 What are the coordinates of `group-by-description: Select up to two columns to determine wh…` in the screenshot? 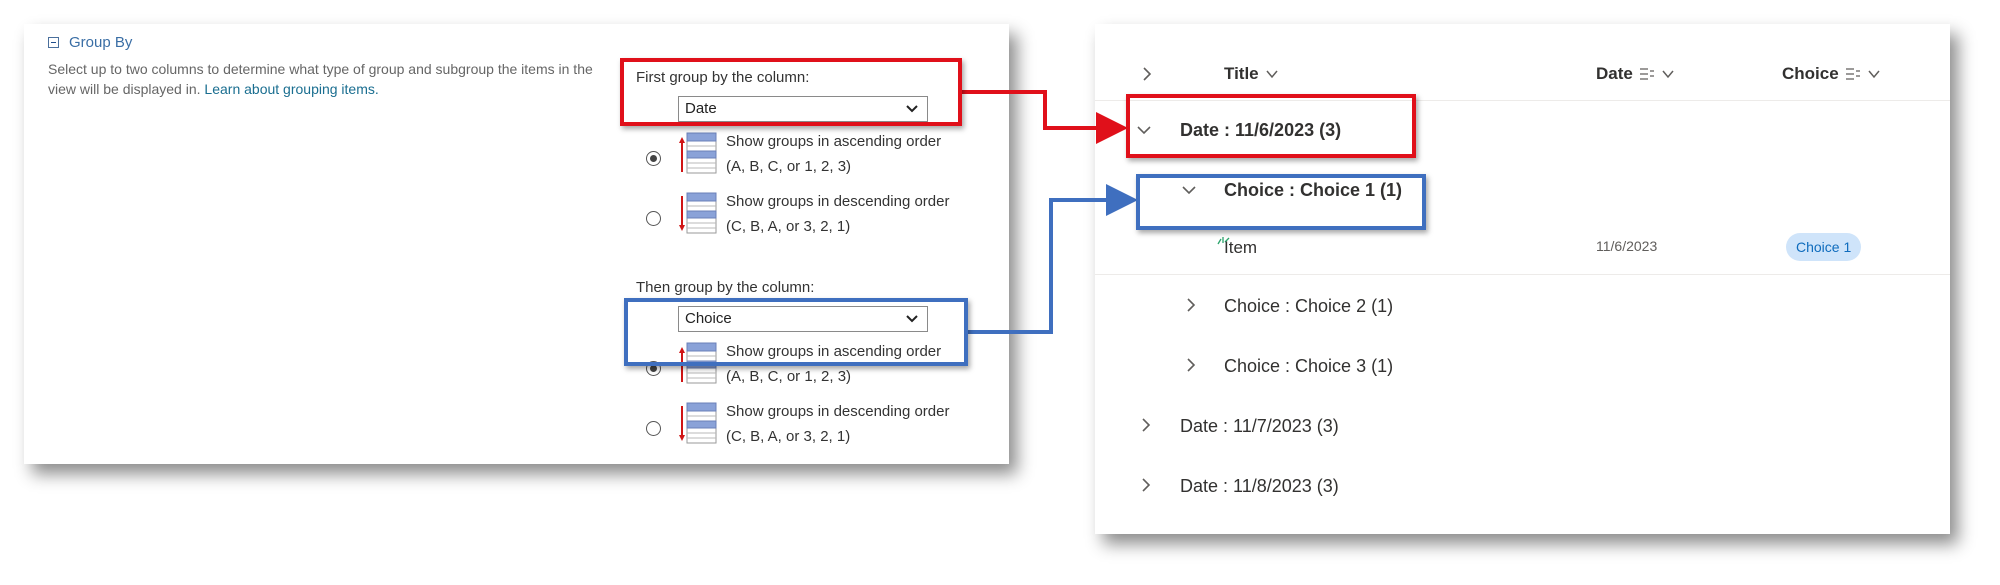 It's located at (335, 79).